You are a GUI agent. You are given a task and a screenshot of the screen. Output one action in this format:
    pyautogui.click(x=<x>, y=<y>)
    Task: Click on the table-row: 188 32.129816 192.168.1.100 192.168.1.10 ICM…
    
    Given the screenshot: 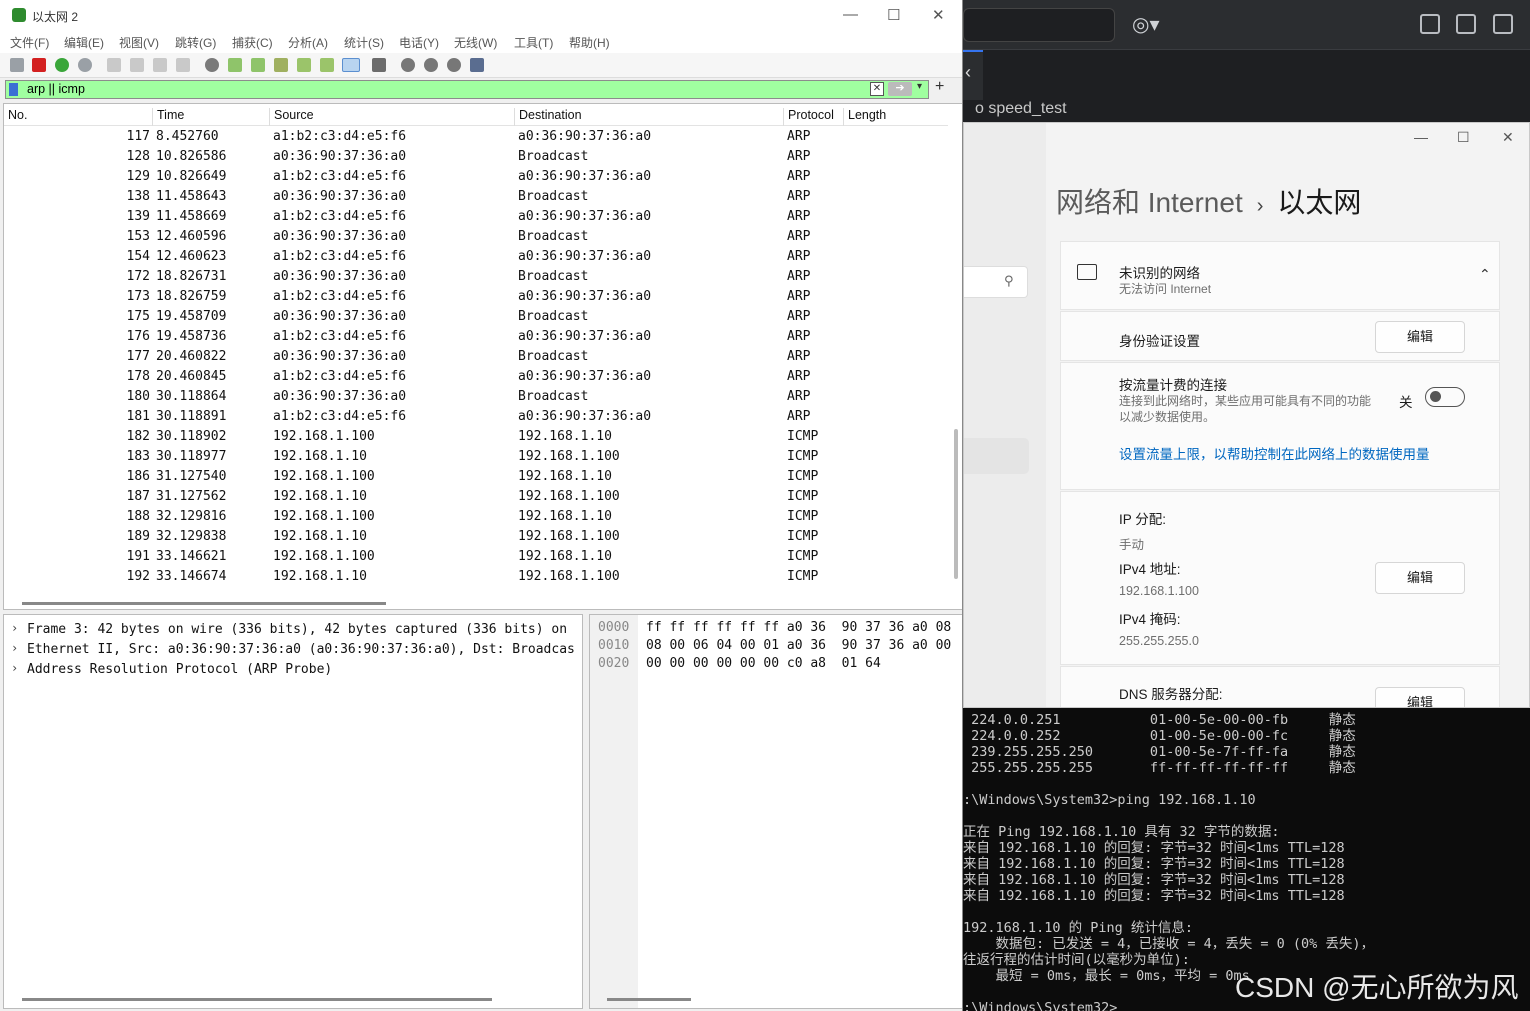 What is the action you would take?
    pyautogui.click(x=476, y=516)
    